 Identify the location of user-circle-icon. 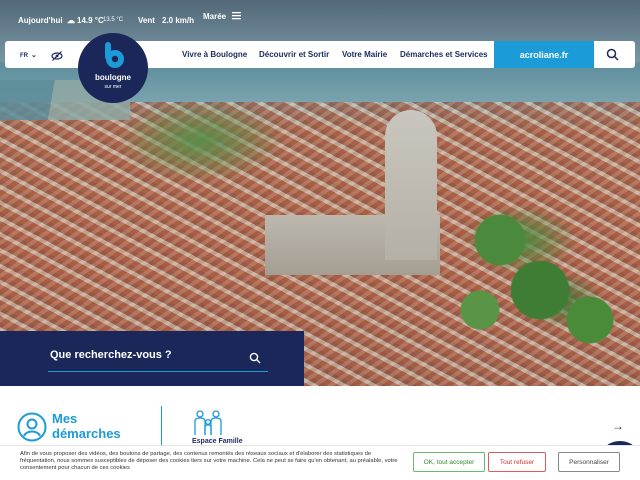
(32, 427).